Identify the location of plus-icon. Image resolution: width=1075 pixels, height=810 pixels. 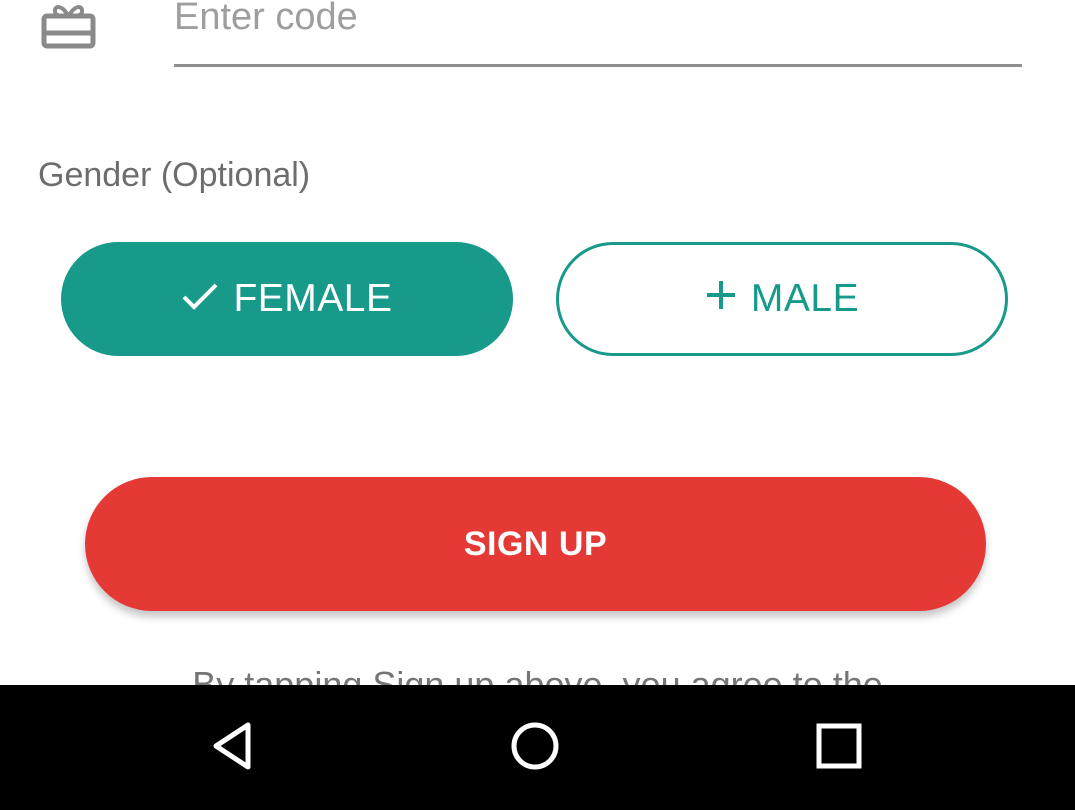
(721, 299).